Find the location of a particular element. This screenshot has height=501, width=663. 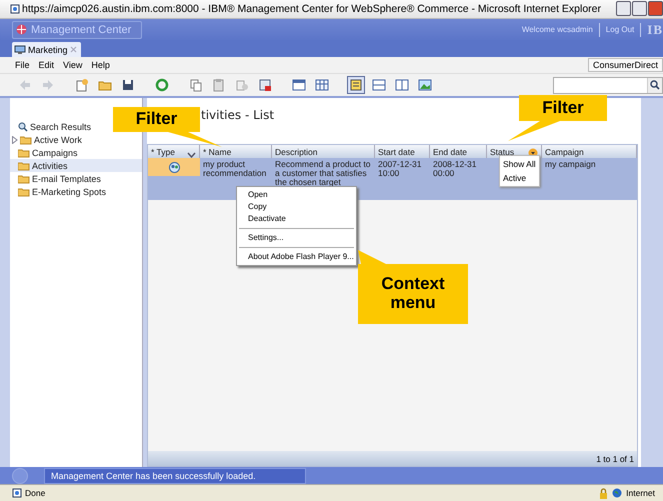

context-menu-item: Open is located at coordinates (296, 195).